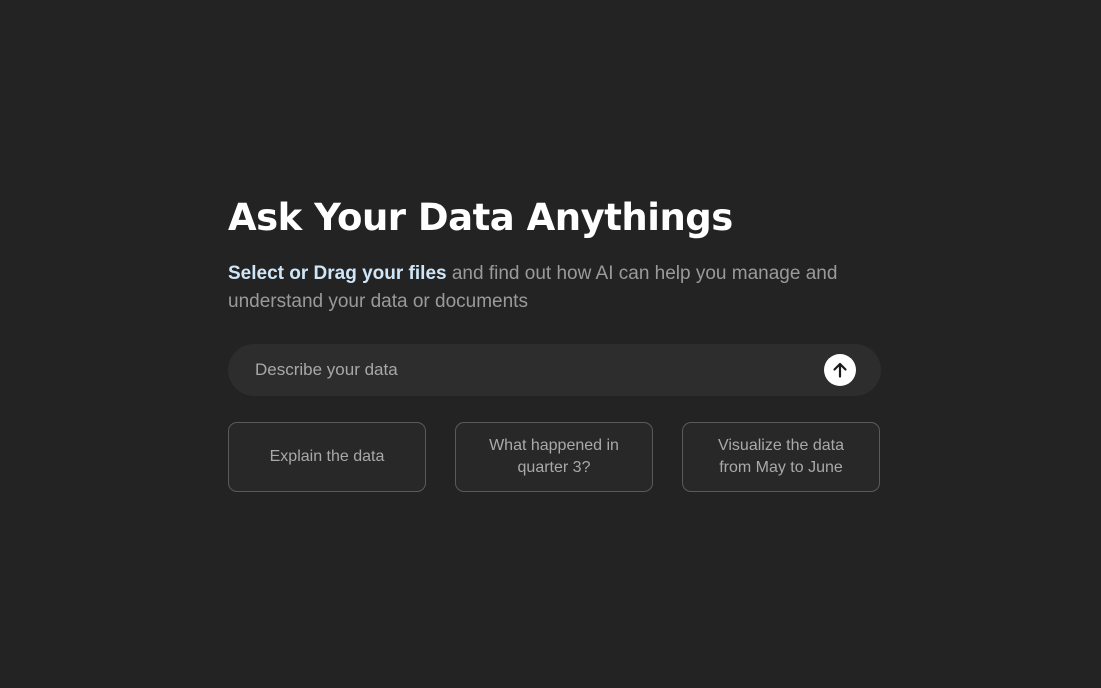 This screenshot has height=688, width=1101. I want to click on arrow-up-icon, so click(840, 370).